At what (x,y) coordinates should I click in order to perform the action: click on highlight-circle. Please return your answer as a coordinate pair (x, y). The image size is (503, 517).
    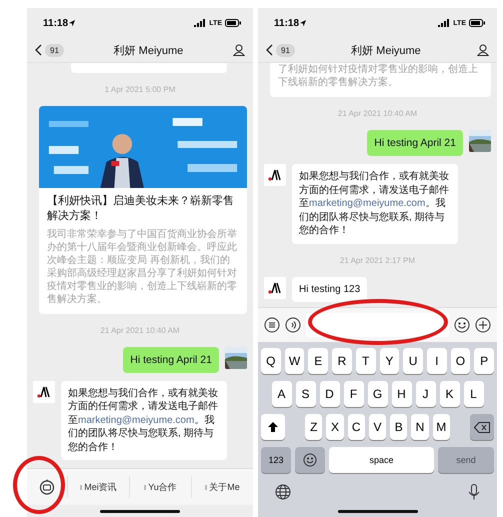
    Looking at the image, I should click on (39, 485).